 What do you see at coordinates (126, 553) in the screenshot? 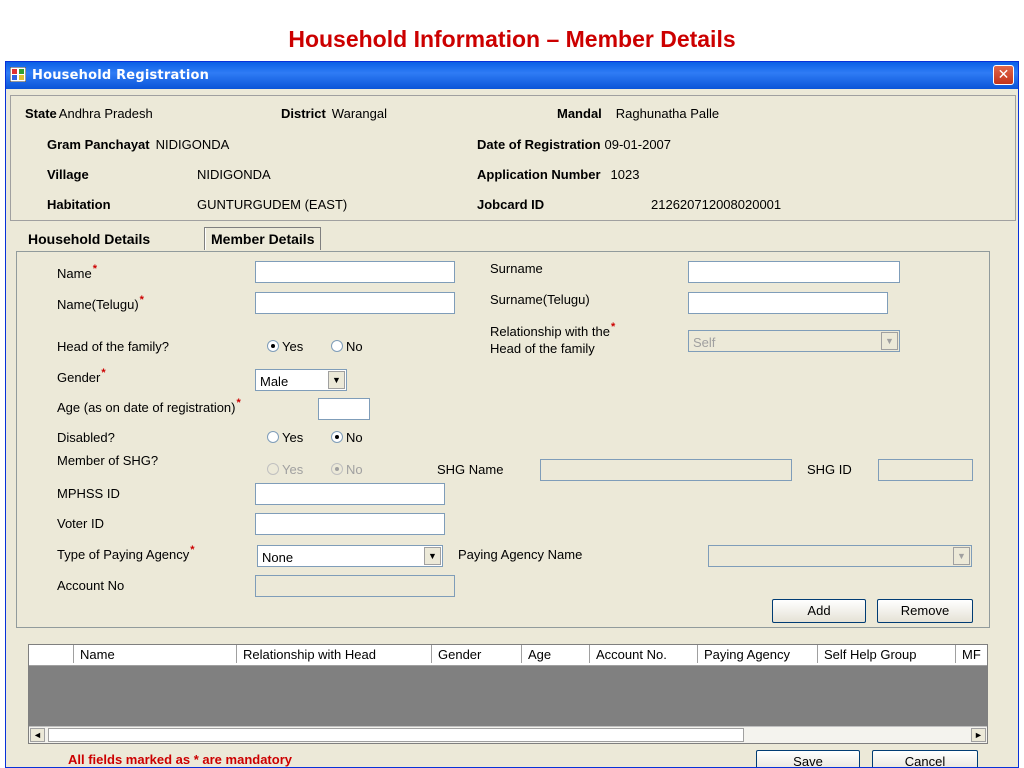
I see `paying-agency-type-label: Type of Paying Agency*` at bounding box center [126, 553].